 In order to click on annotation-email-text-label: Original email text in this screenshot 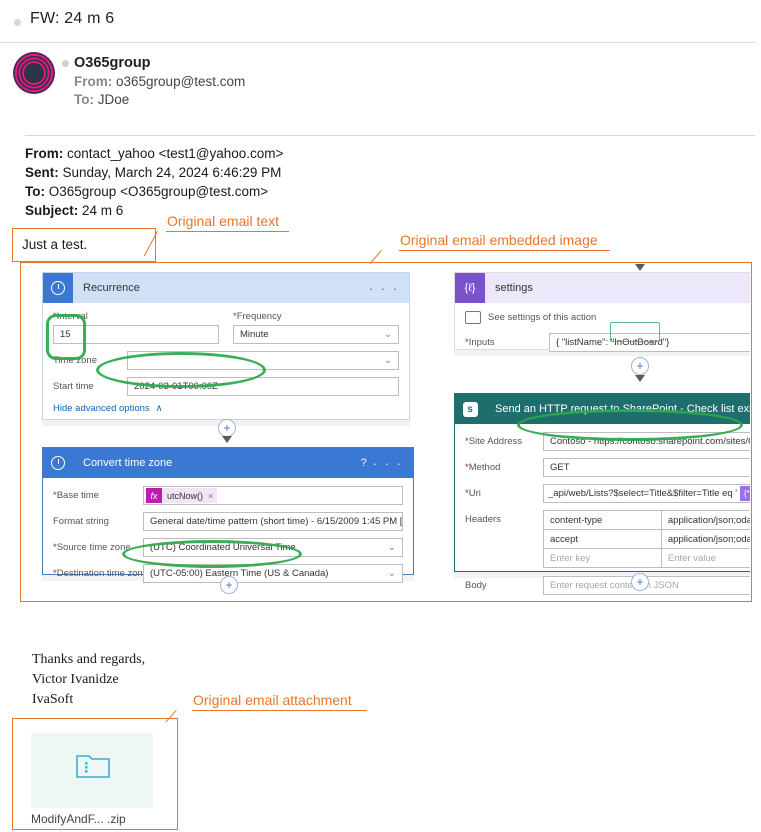, I will do `click(223, 221)`.